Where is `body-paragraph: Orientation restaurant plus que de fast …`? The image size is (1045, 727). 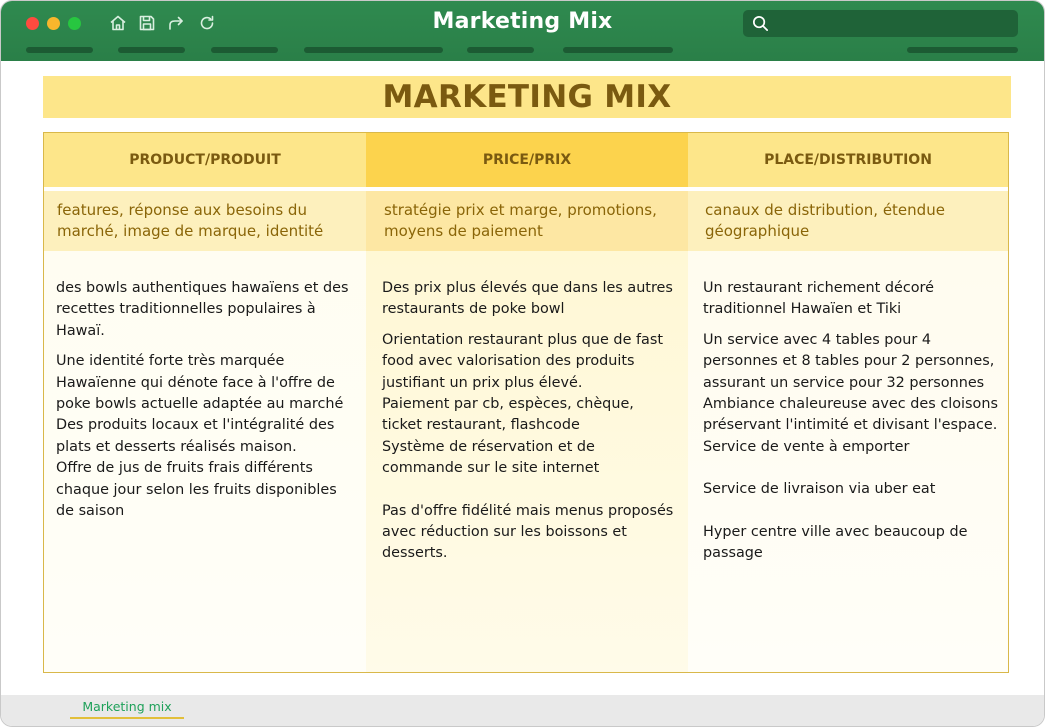 body-paragraph: Orientation restaurant plus que de fast … is located at coordinates (523, 404).